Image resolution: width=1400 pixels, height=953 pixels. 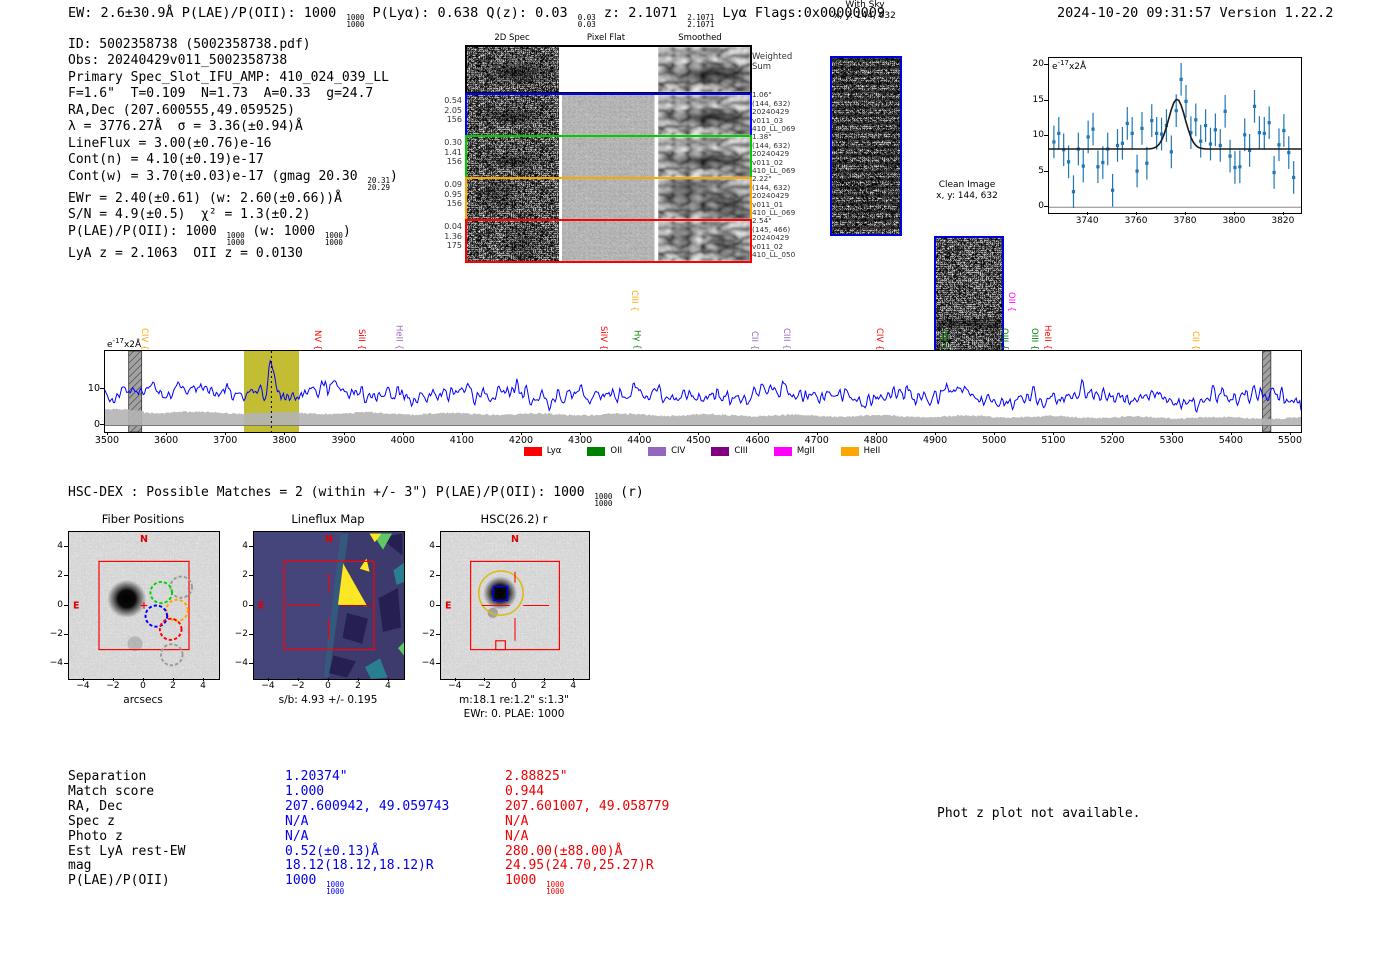 I want to click on match-value-red: 207.601007, 49.058779, so click(x=587, y=806).